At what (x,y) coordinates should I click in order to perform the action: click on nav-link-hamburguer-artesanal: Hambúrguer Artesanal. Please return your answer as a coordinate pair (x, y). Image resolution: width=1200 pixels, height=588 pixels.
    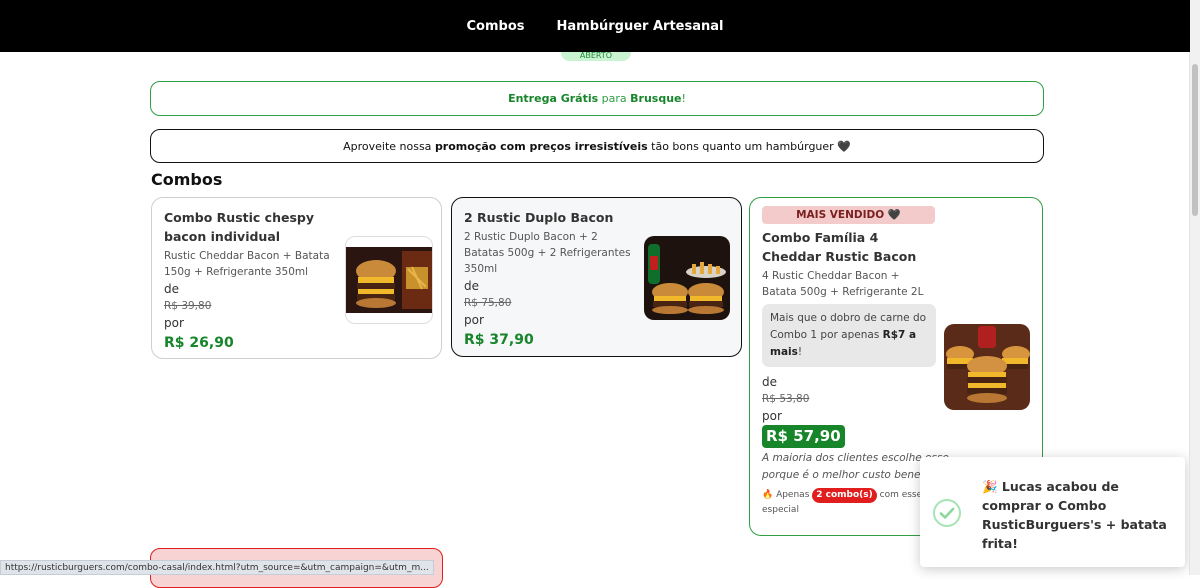
    Looking at the image, I should click on (640, 26).